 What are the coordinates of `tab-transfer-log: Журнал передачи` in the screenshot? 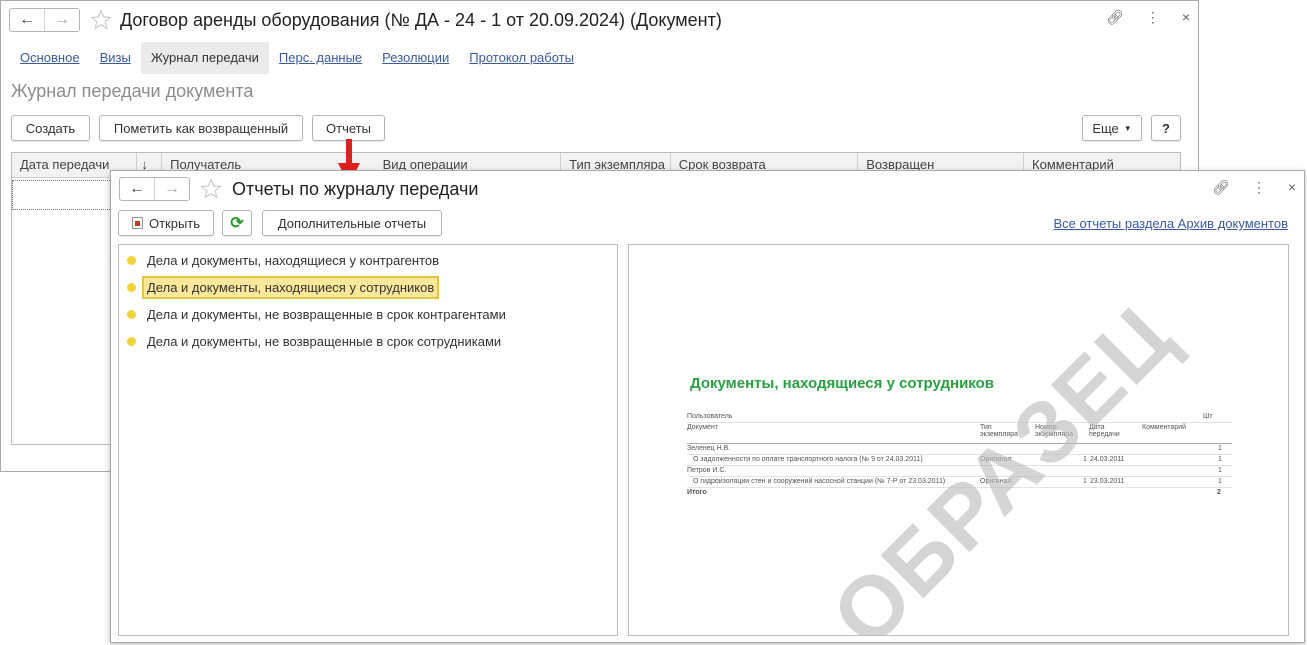 It's located at (204, 58).